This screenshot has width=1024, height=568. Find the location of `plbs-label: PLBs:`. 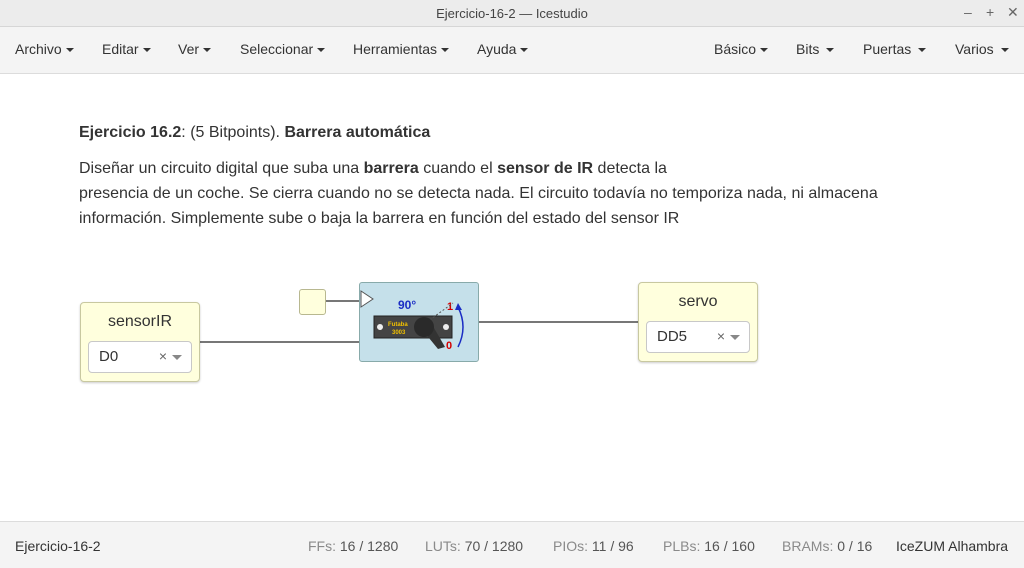

plbs-label: PLBs: is located at coordinates (682, 546).